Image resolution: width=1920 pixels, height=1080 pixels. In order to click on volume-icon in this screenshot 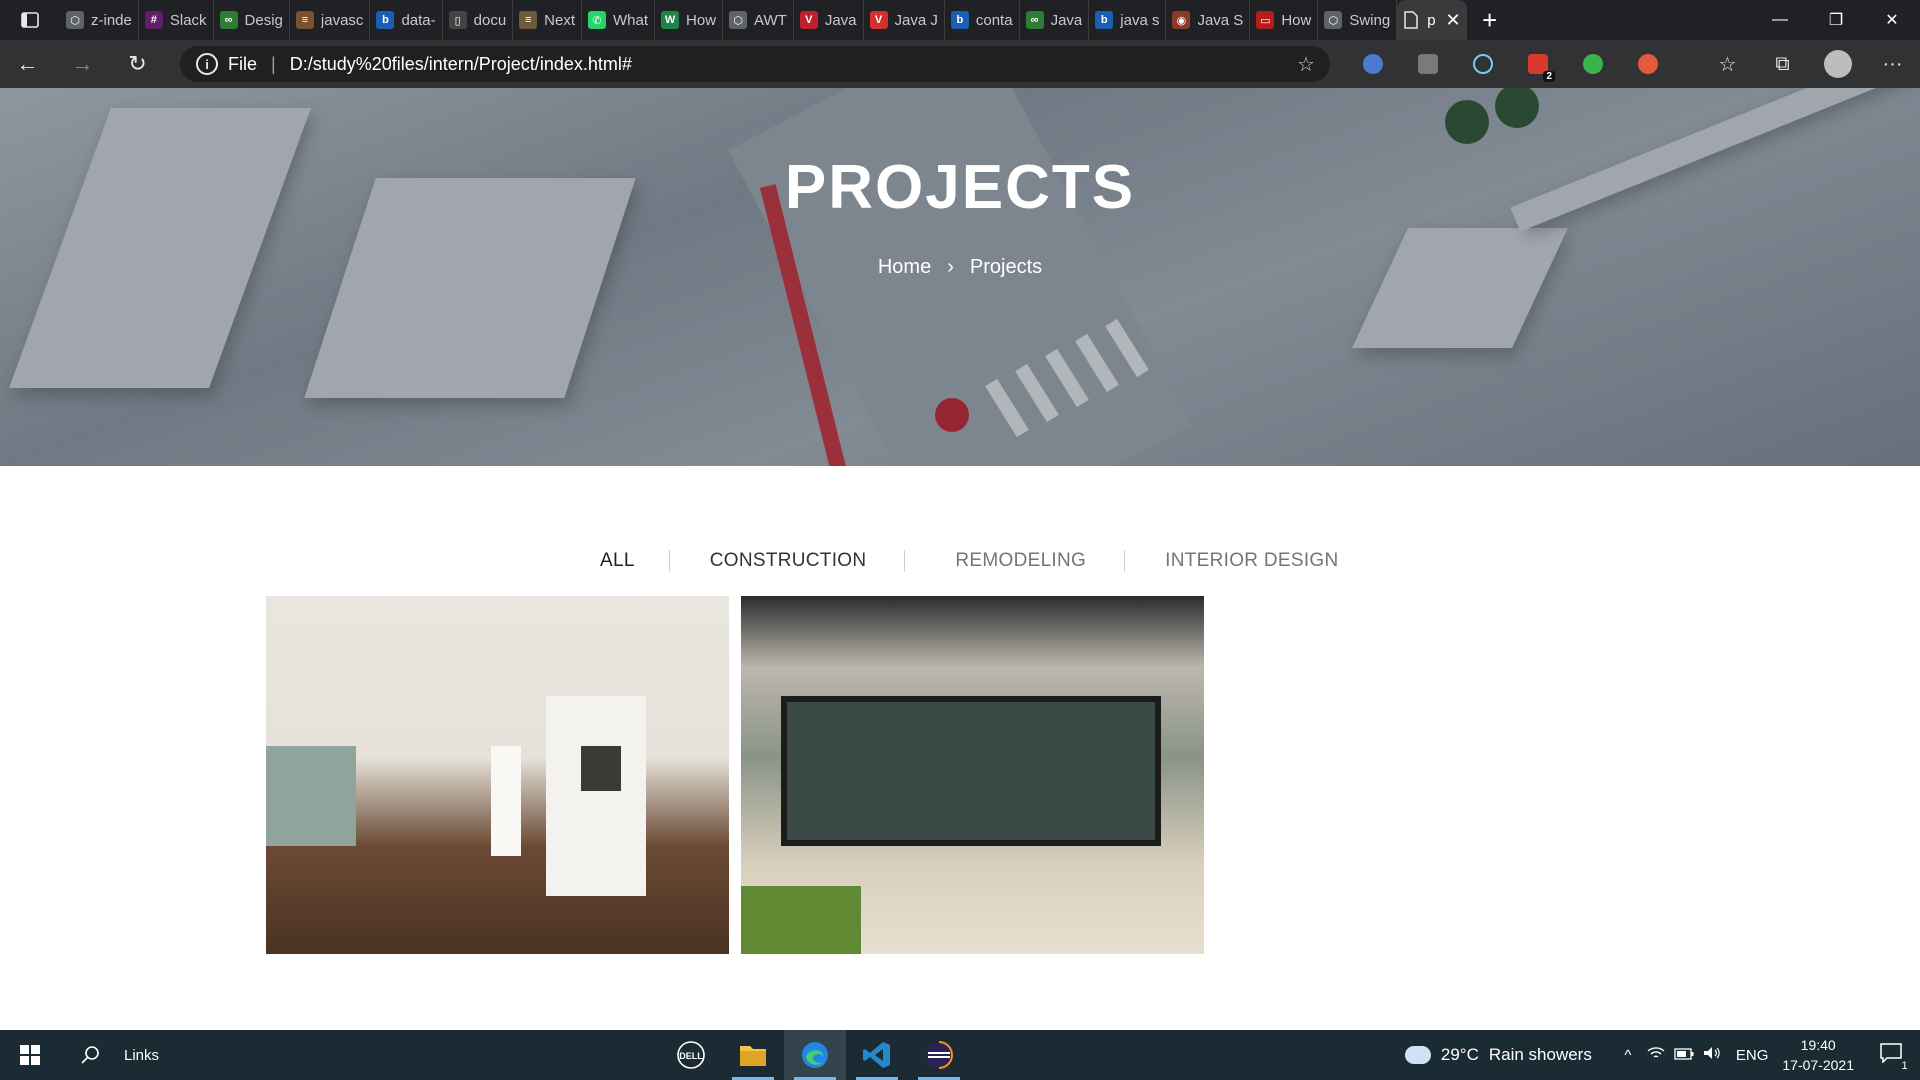, I will do `click(1712, 1055)`.